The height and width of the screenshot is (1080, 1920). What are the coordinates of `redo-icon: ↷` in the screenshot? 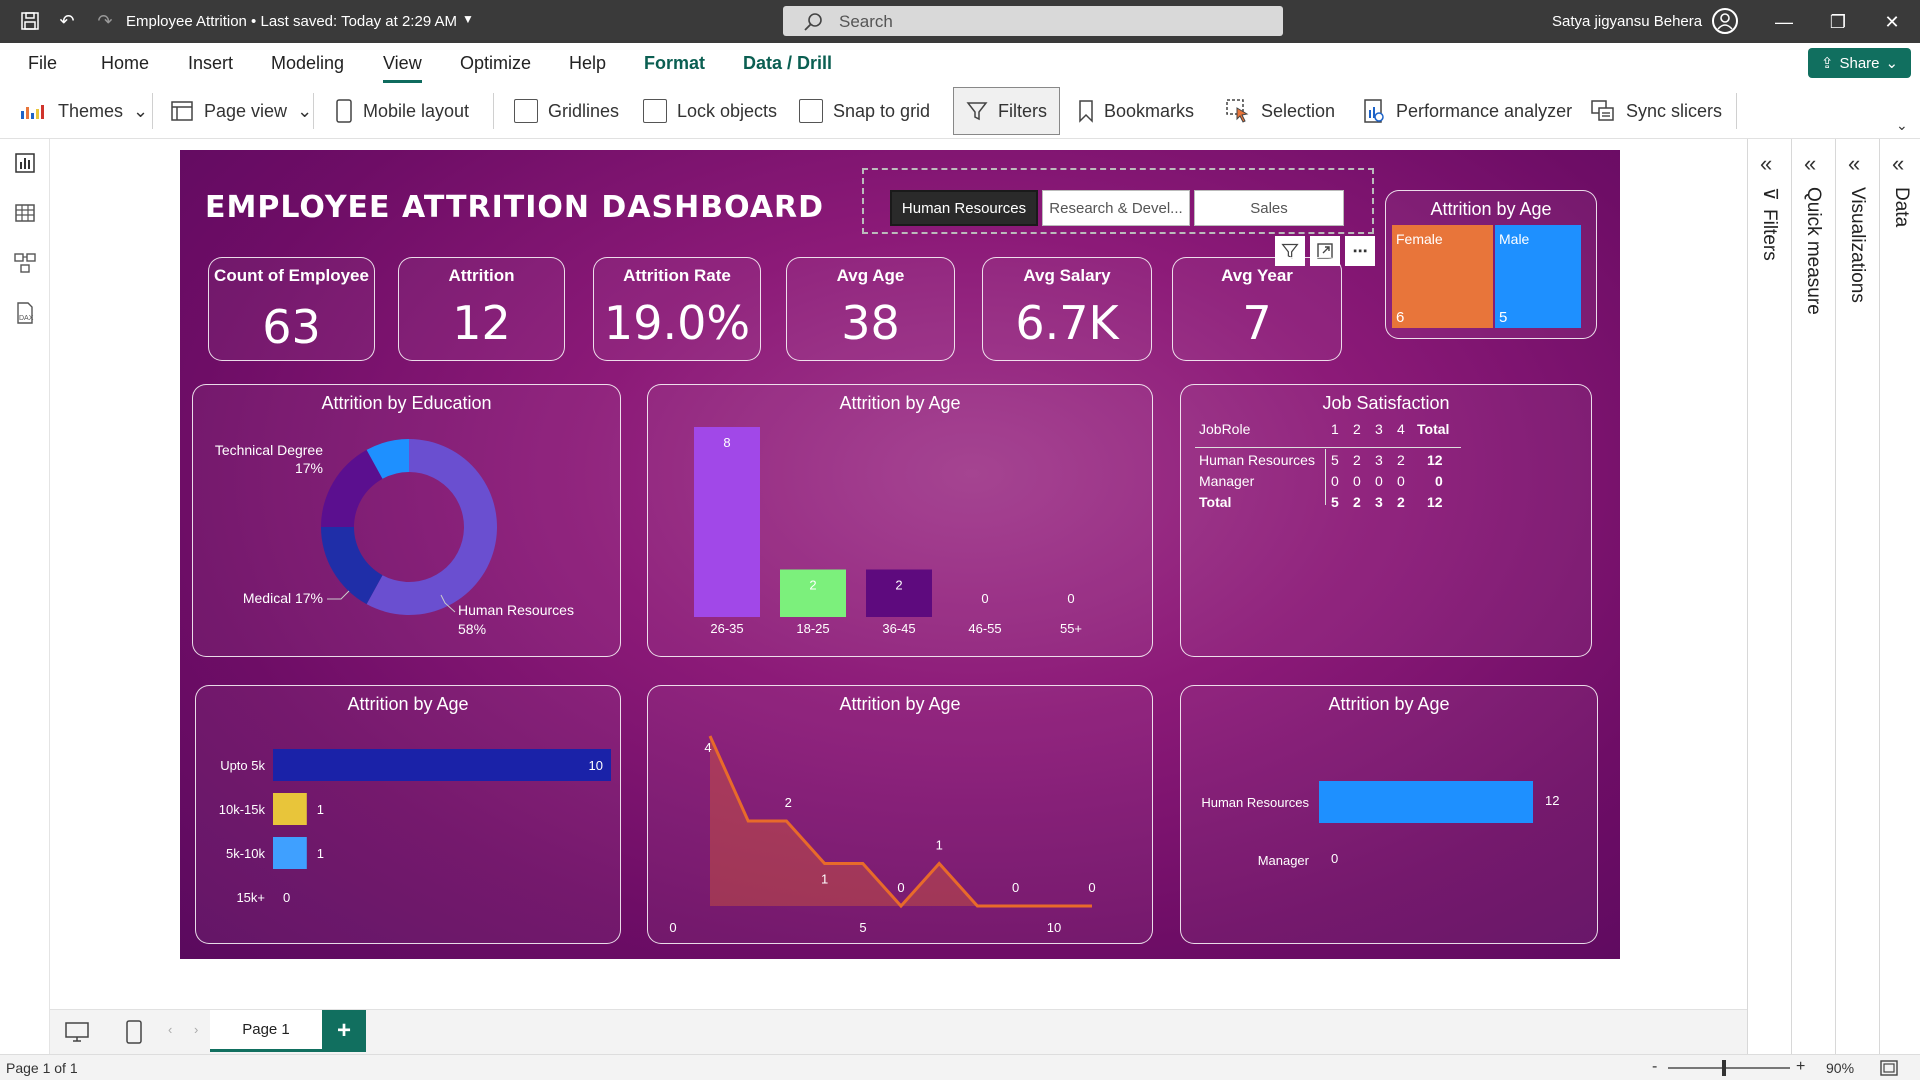 It's located at (105, 21).